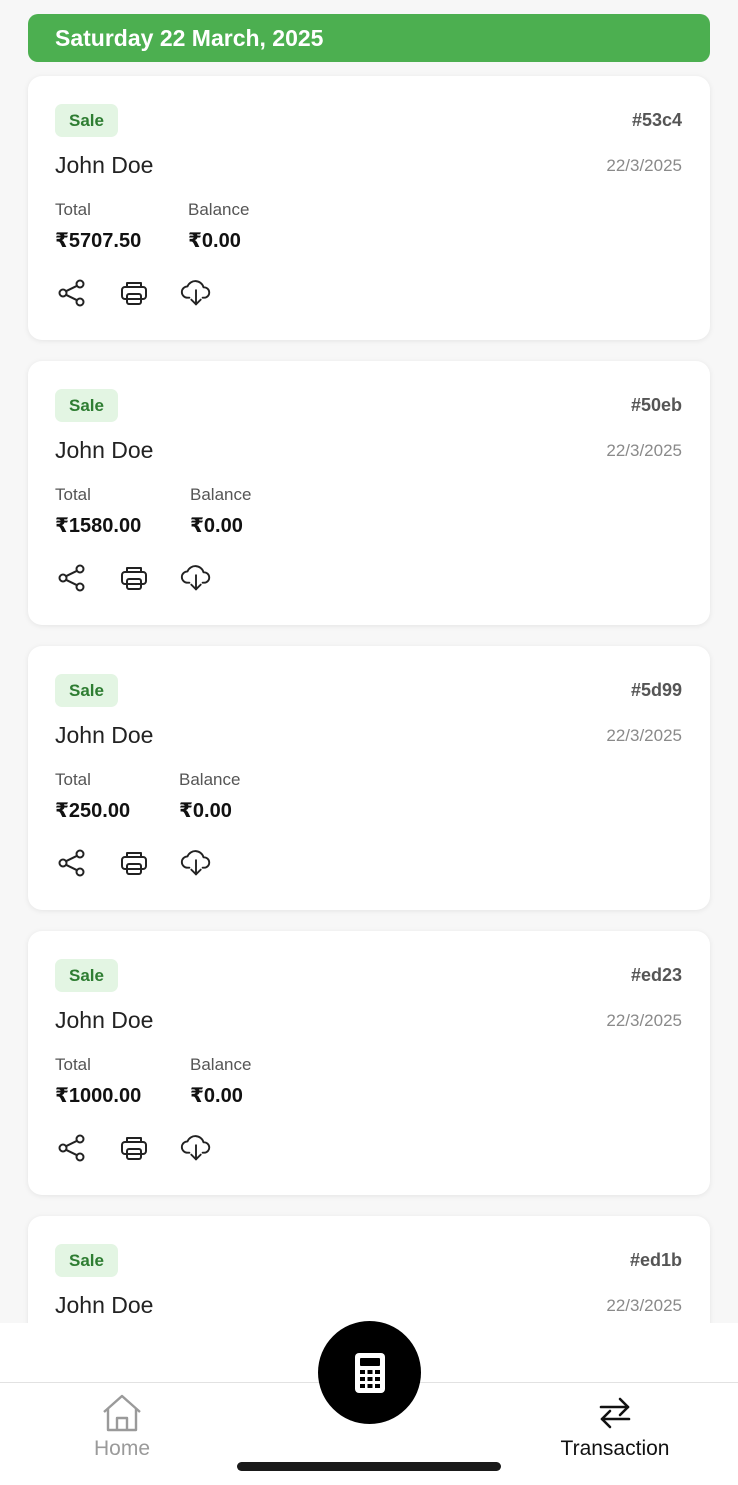 The height and width of the screenshot is (1485, 738). Describe the element at coordinates (655, 1260) in the screenshot. I see `transaction-id: #ed1b` at that location.